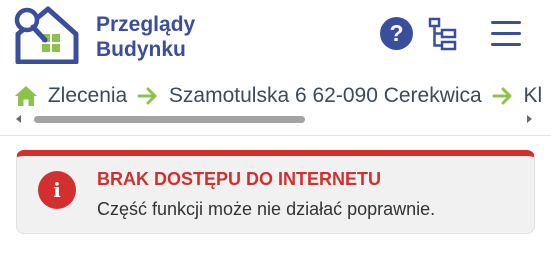 This screenshot has height=266, width=551. Describe the element at coordinates (506, 22) in the screenshot. I see `menu-bar-top` at that location.